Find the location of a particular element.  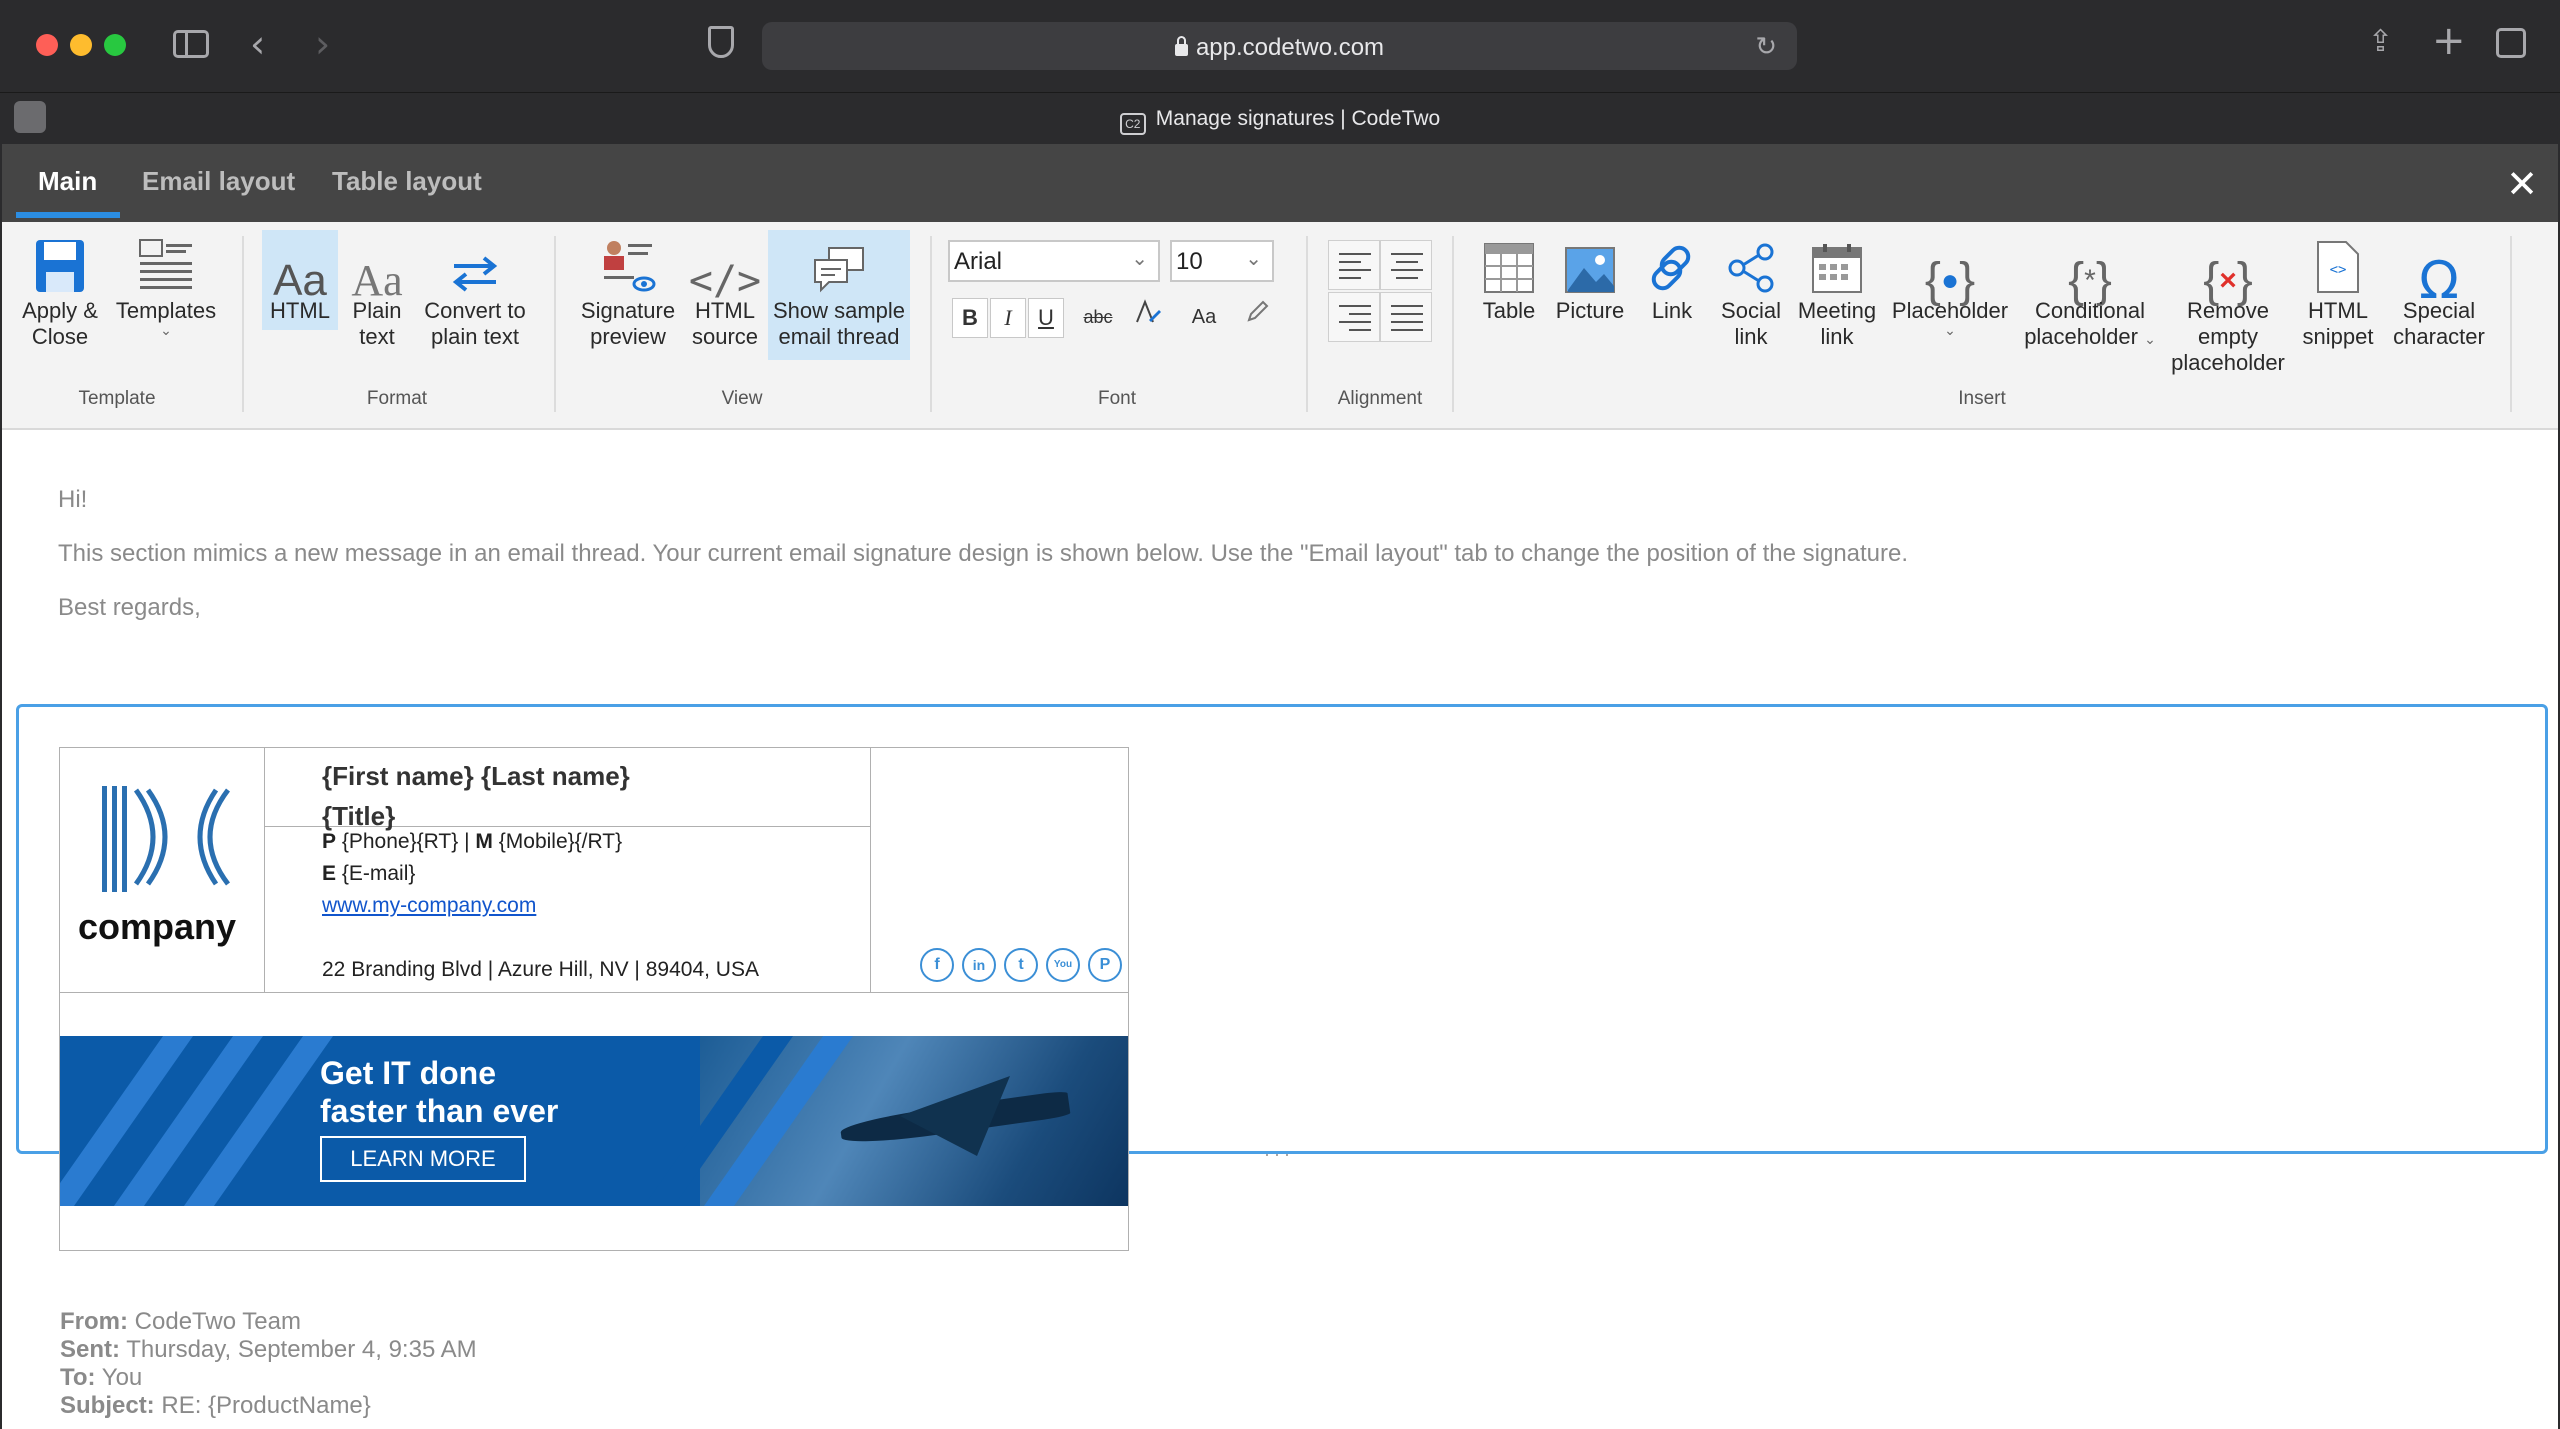

italic-button: I is located at coordinates (1008, 318).